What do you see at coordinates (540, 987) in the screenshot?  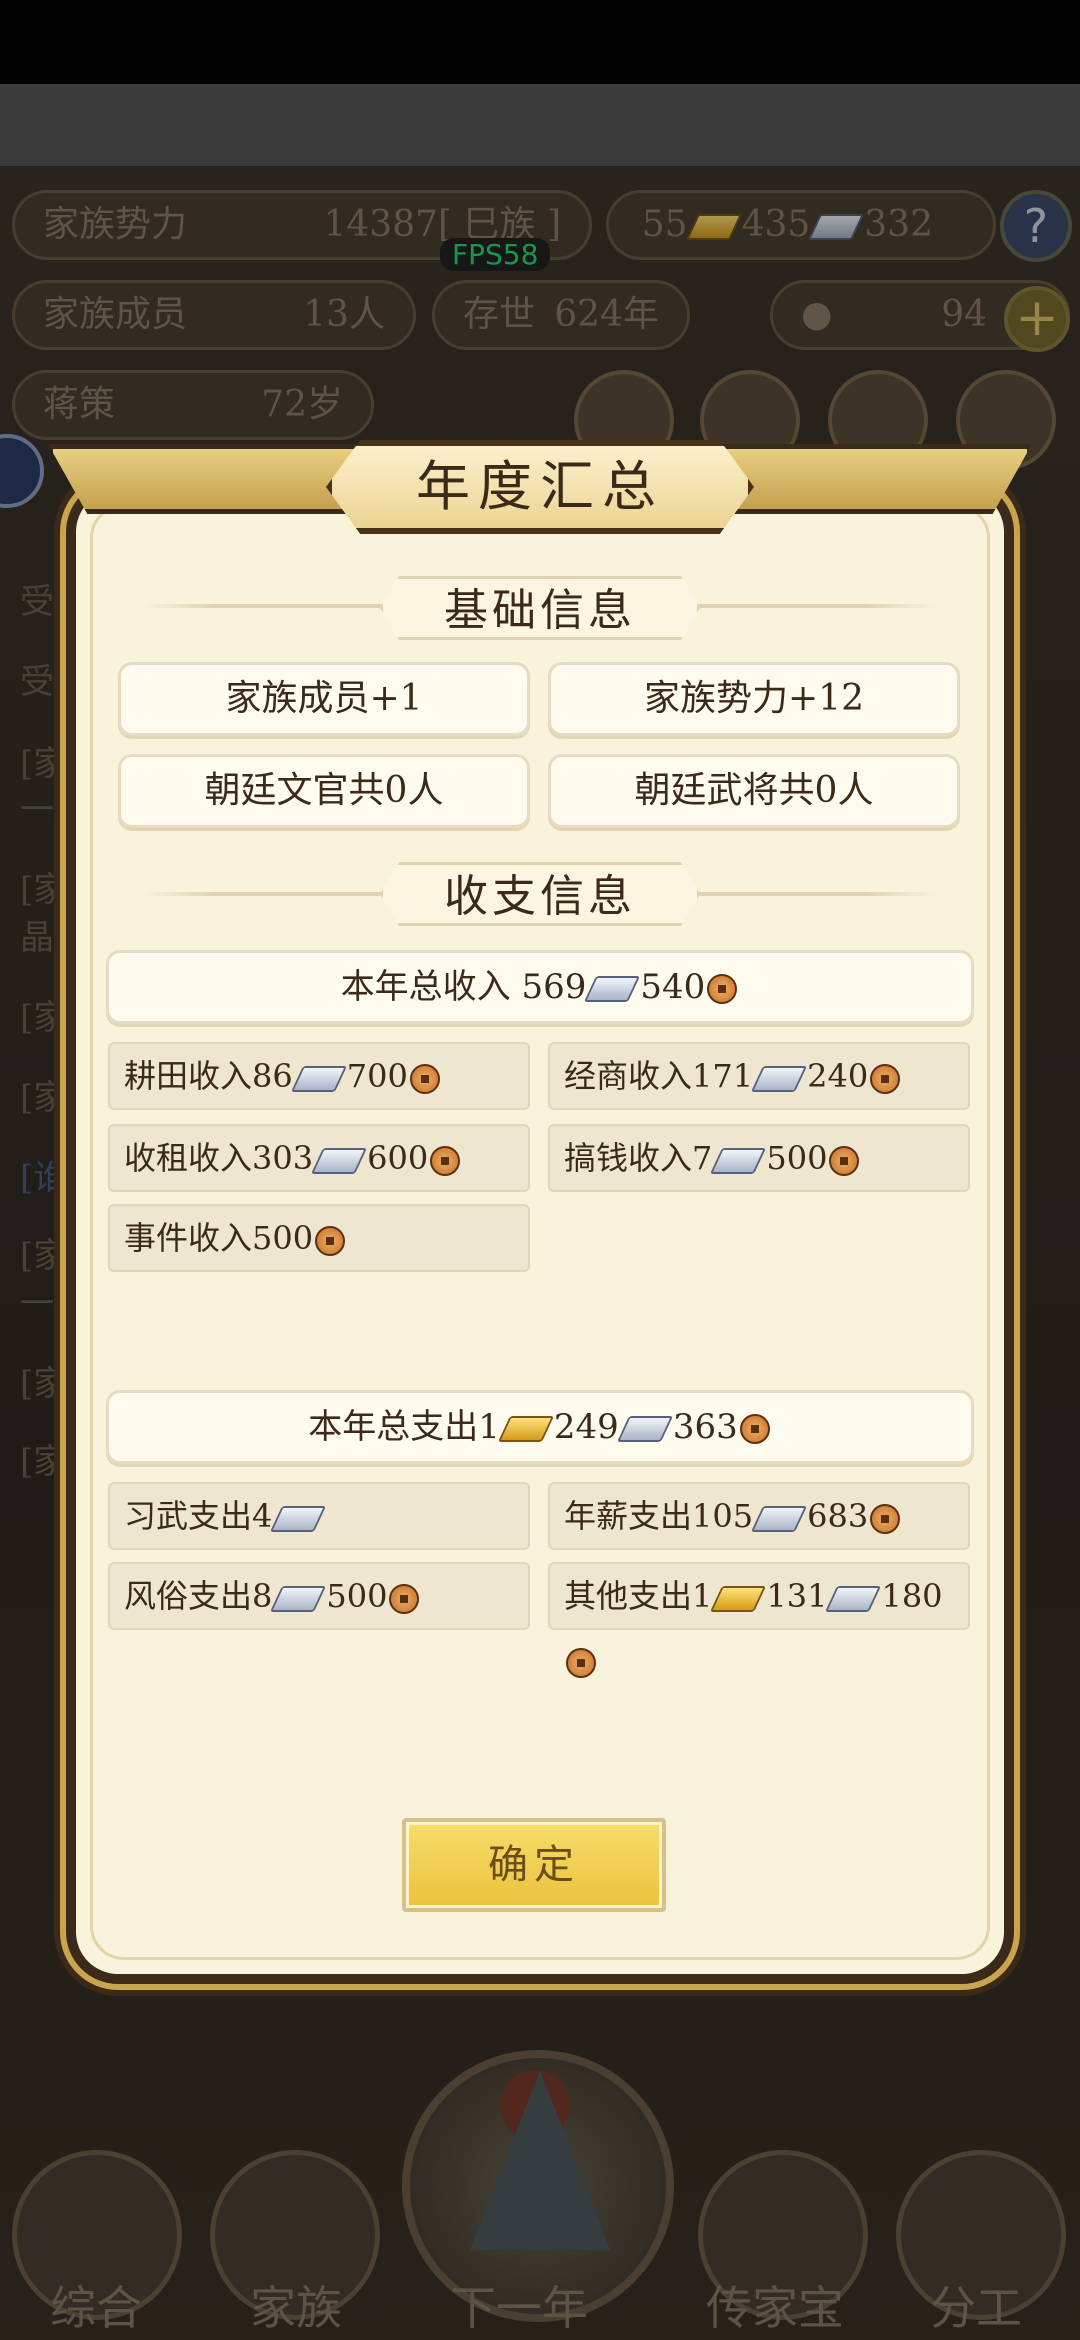 I see `total-income: 本年总收入 569 540` at bounding box center [540, 987].